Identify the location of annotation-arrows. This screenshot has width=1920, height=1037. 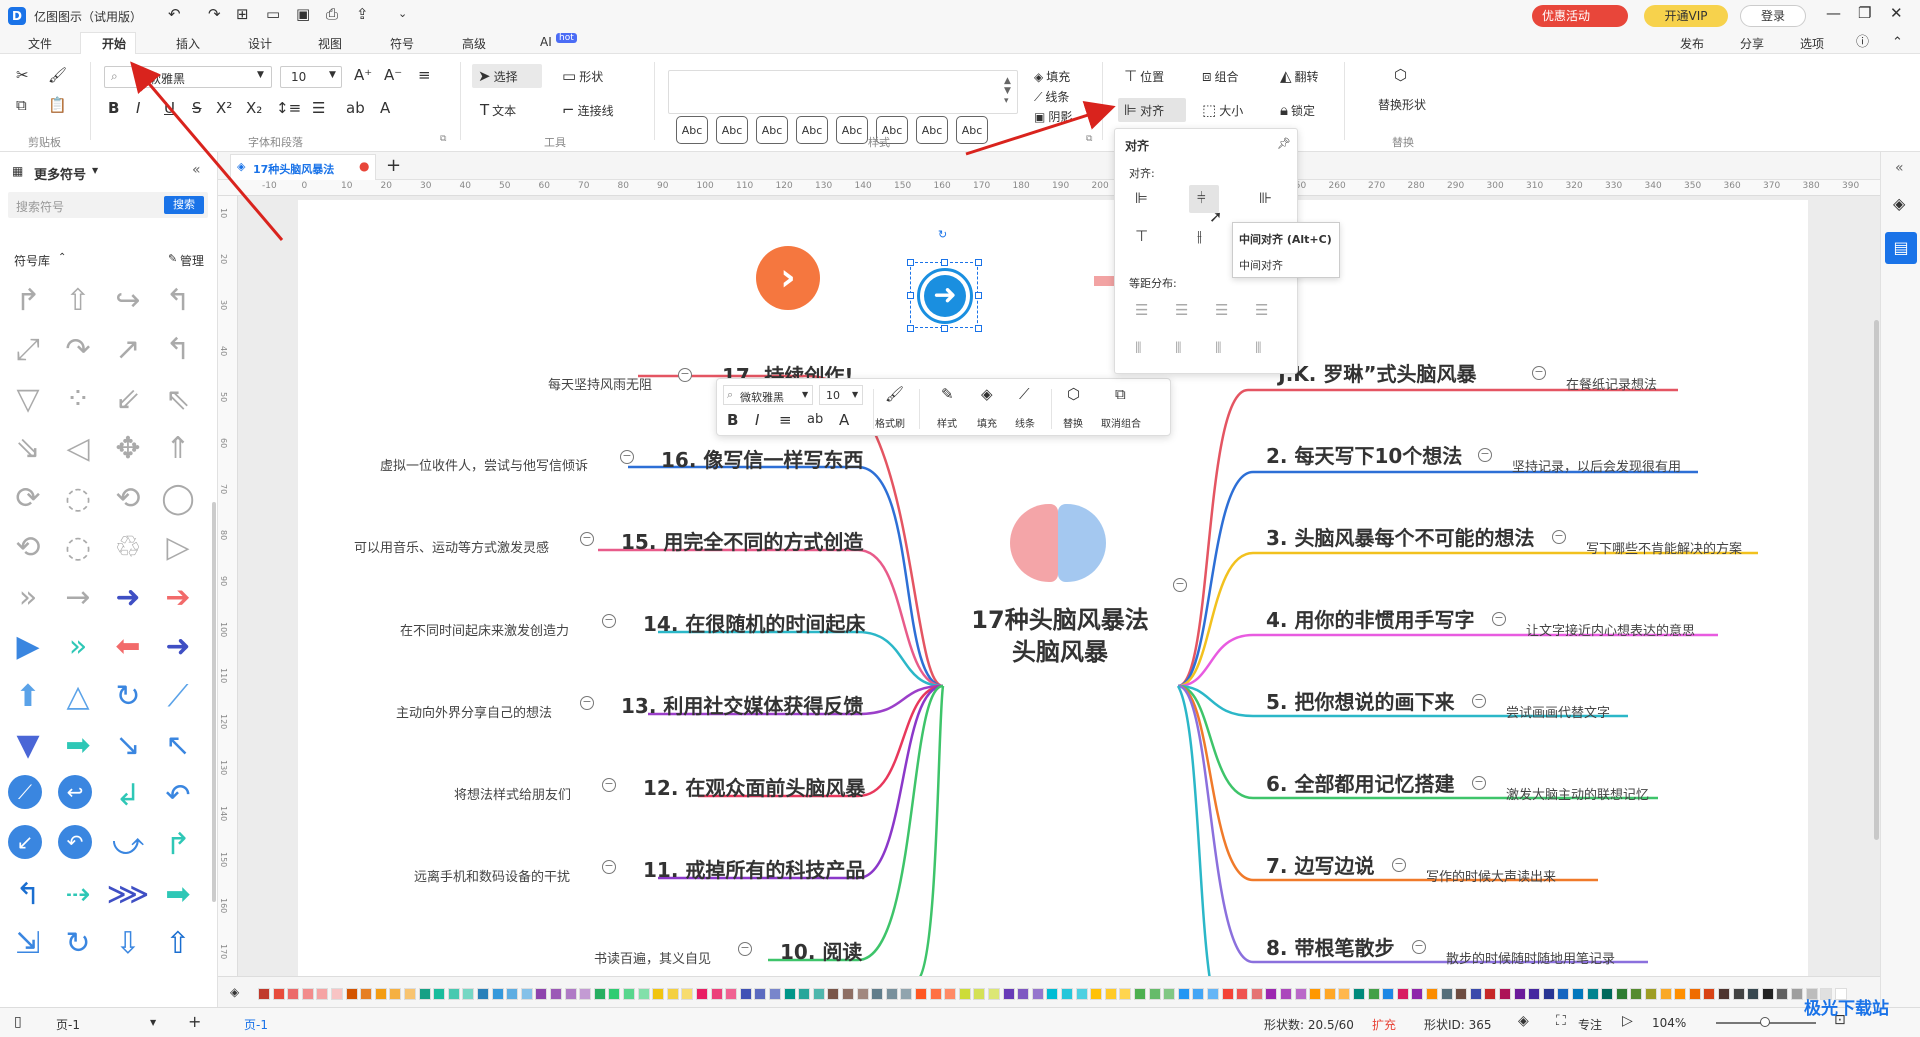
(623, 151).